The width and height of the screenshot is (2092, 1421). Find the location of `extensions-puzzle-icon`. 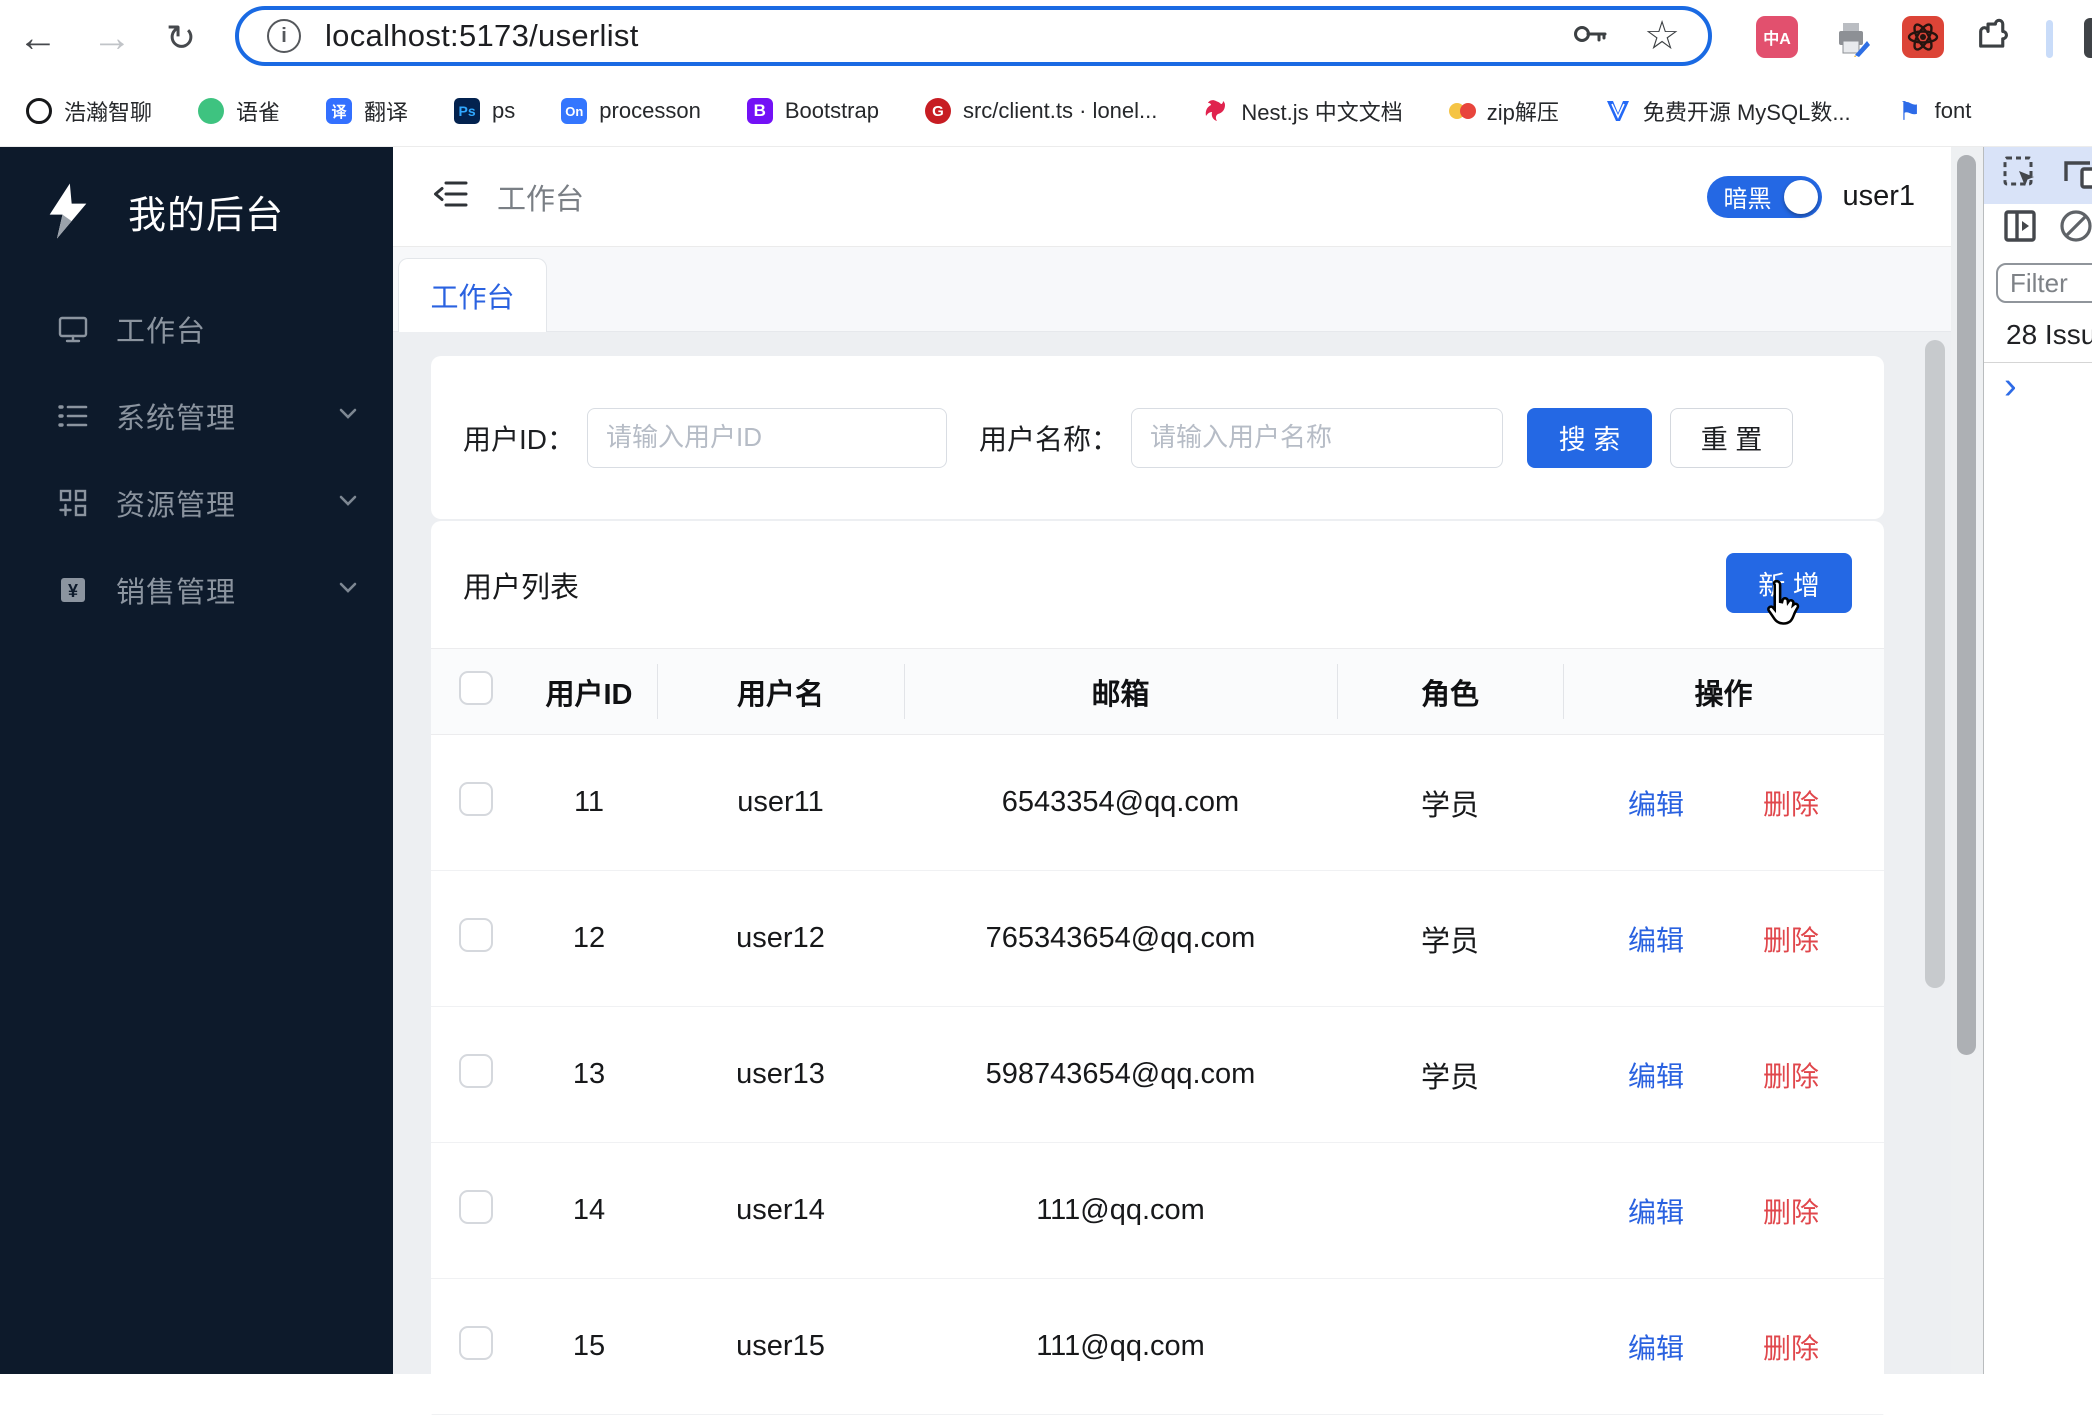

extensions-puzzle-icon is located at coordinates (1995, 37).